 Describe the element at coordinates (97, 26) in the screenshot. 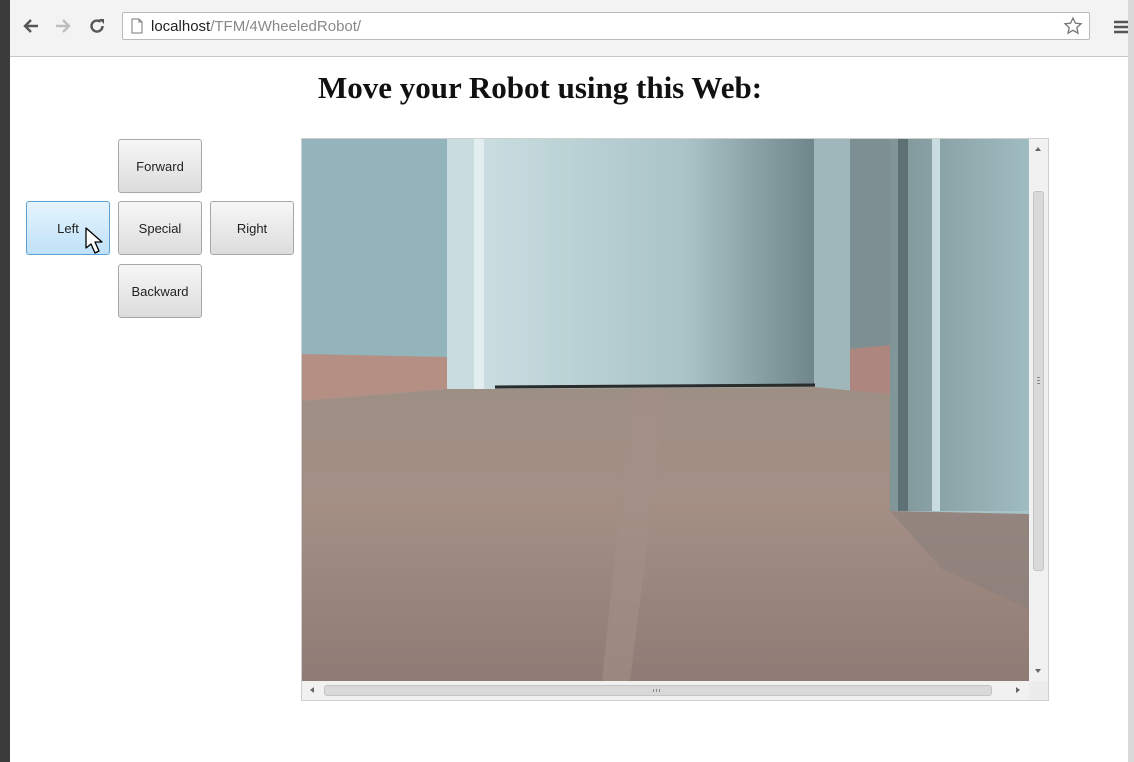

I see `reload-icon` at that location.